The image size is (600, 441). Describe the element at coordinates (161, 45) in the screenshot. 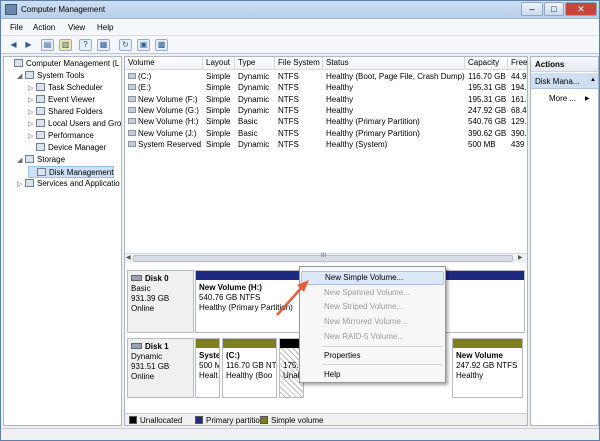

I see `settings-icon: ▩` at that location.